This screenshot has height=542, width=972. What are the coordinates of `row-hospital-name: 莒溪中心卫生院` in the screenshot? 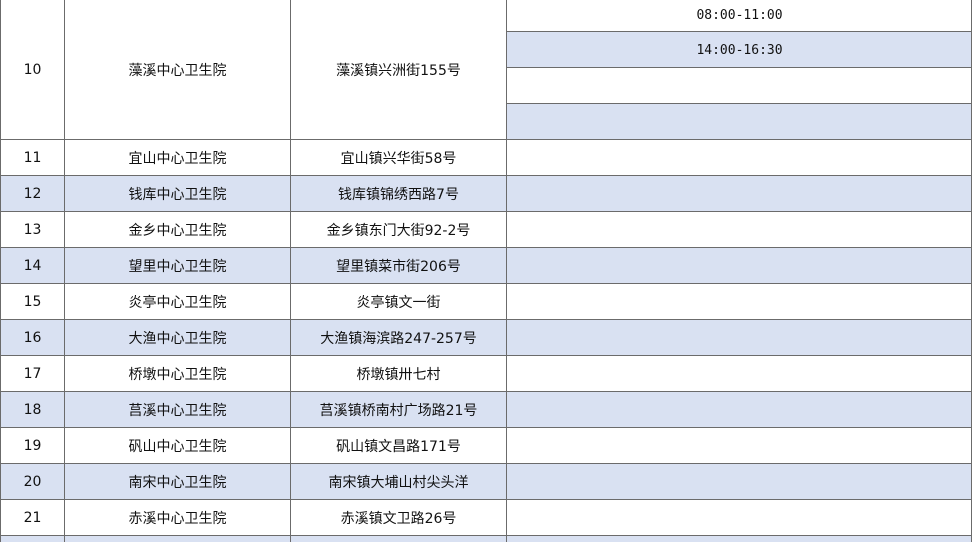 It's located at (177, 410).